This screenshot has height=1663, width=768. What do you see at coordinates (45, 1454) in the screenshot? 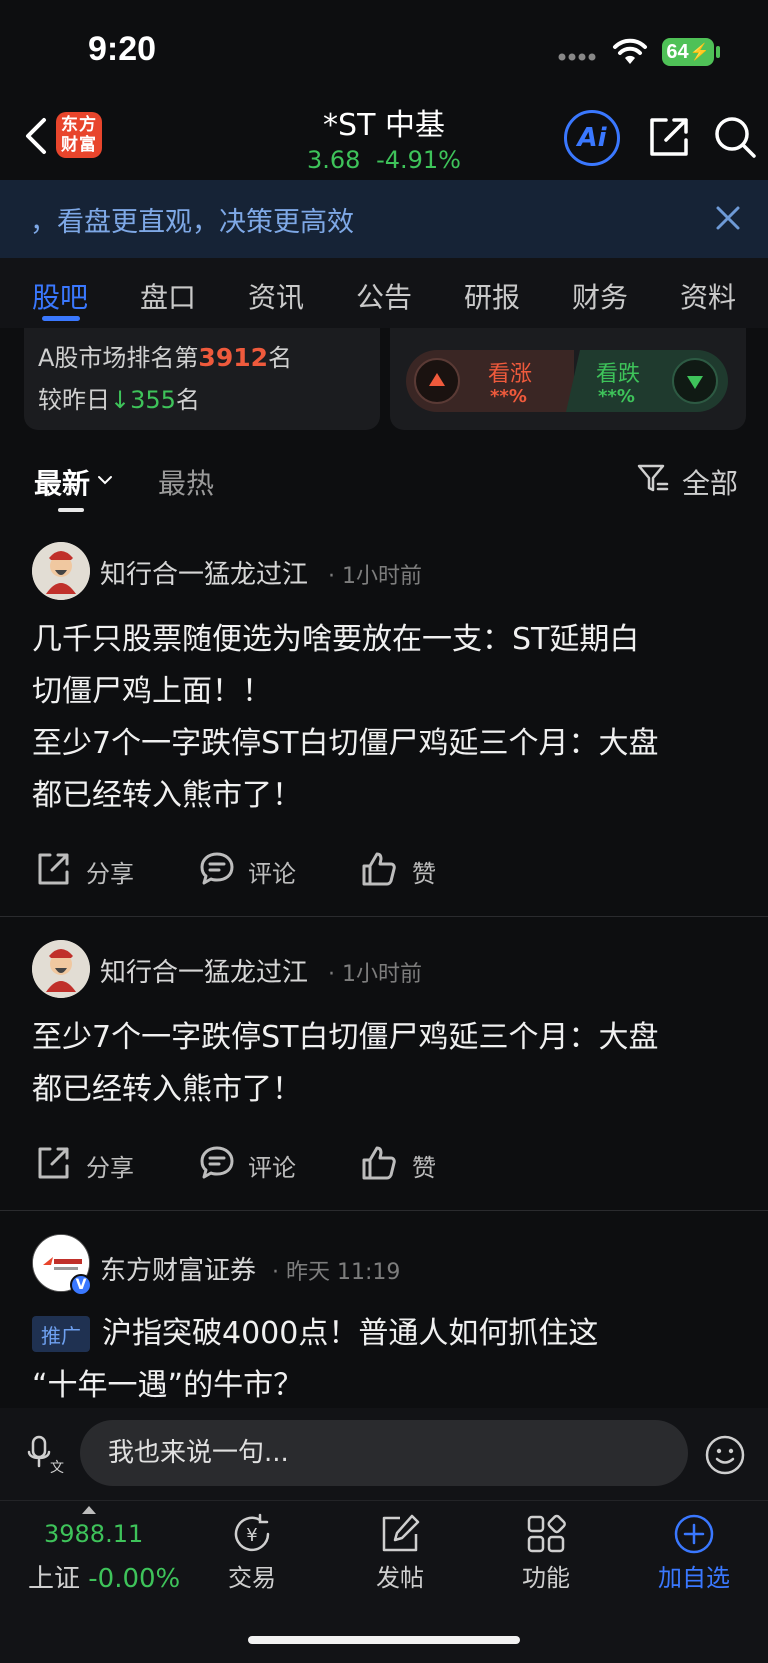
I see `voice-input-icon: 文` at bounding box center [45, 1454].